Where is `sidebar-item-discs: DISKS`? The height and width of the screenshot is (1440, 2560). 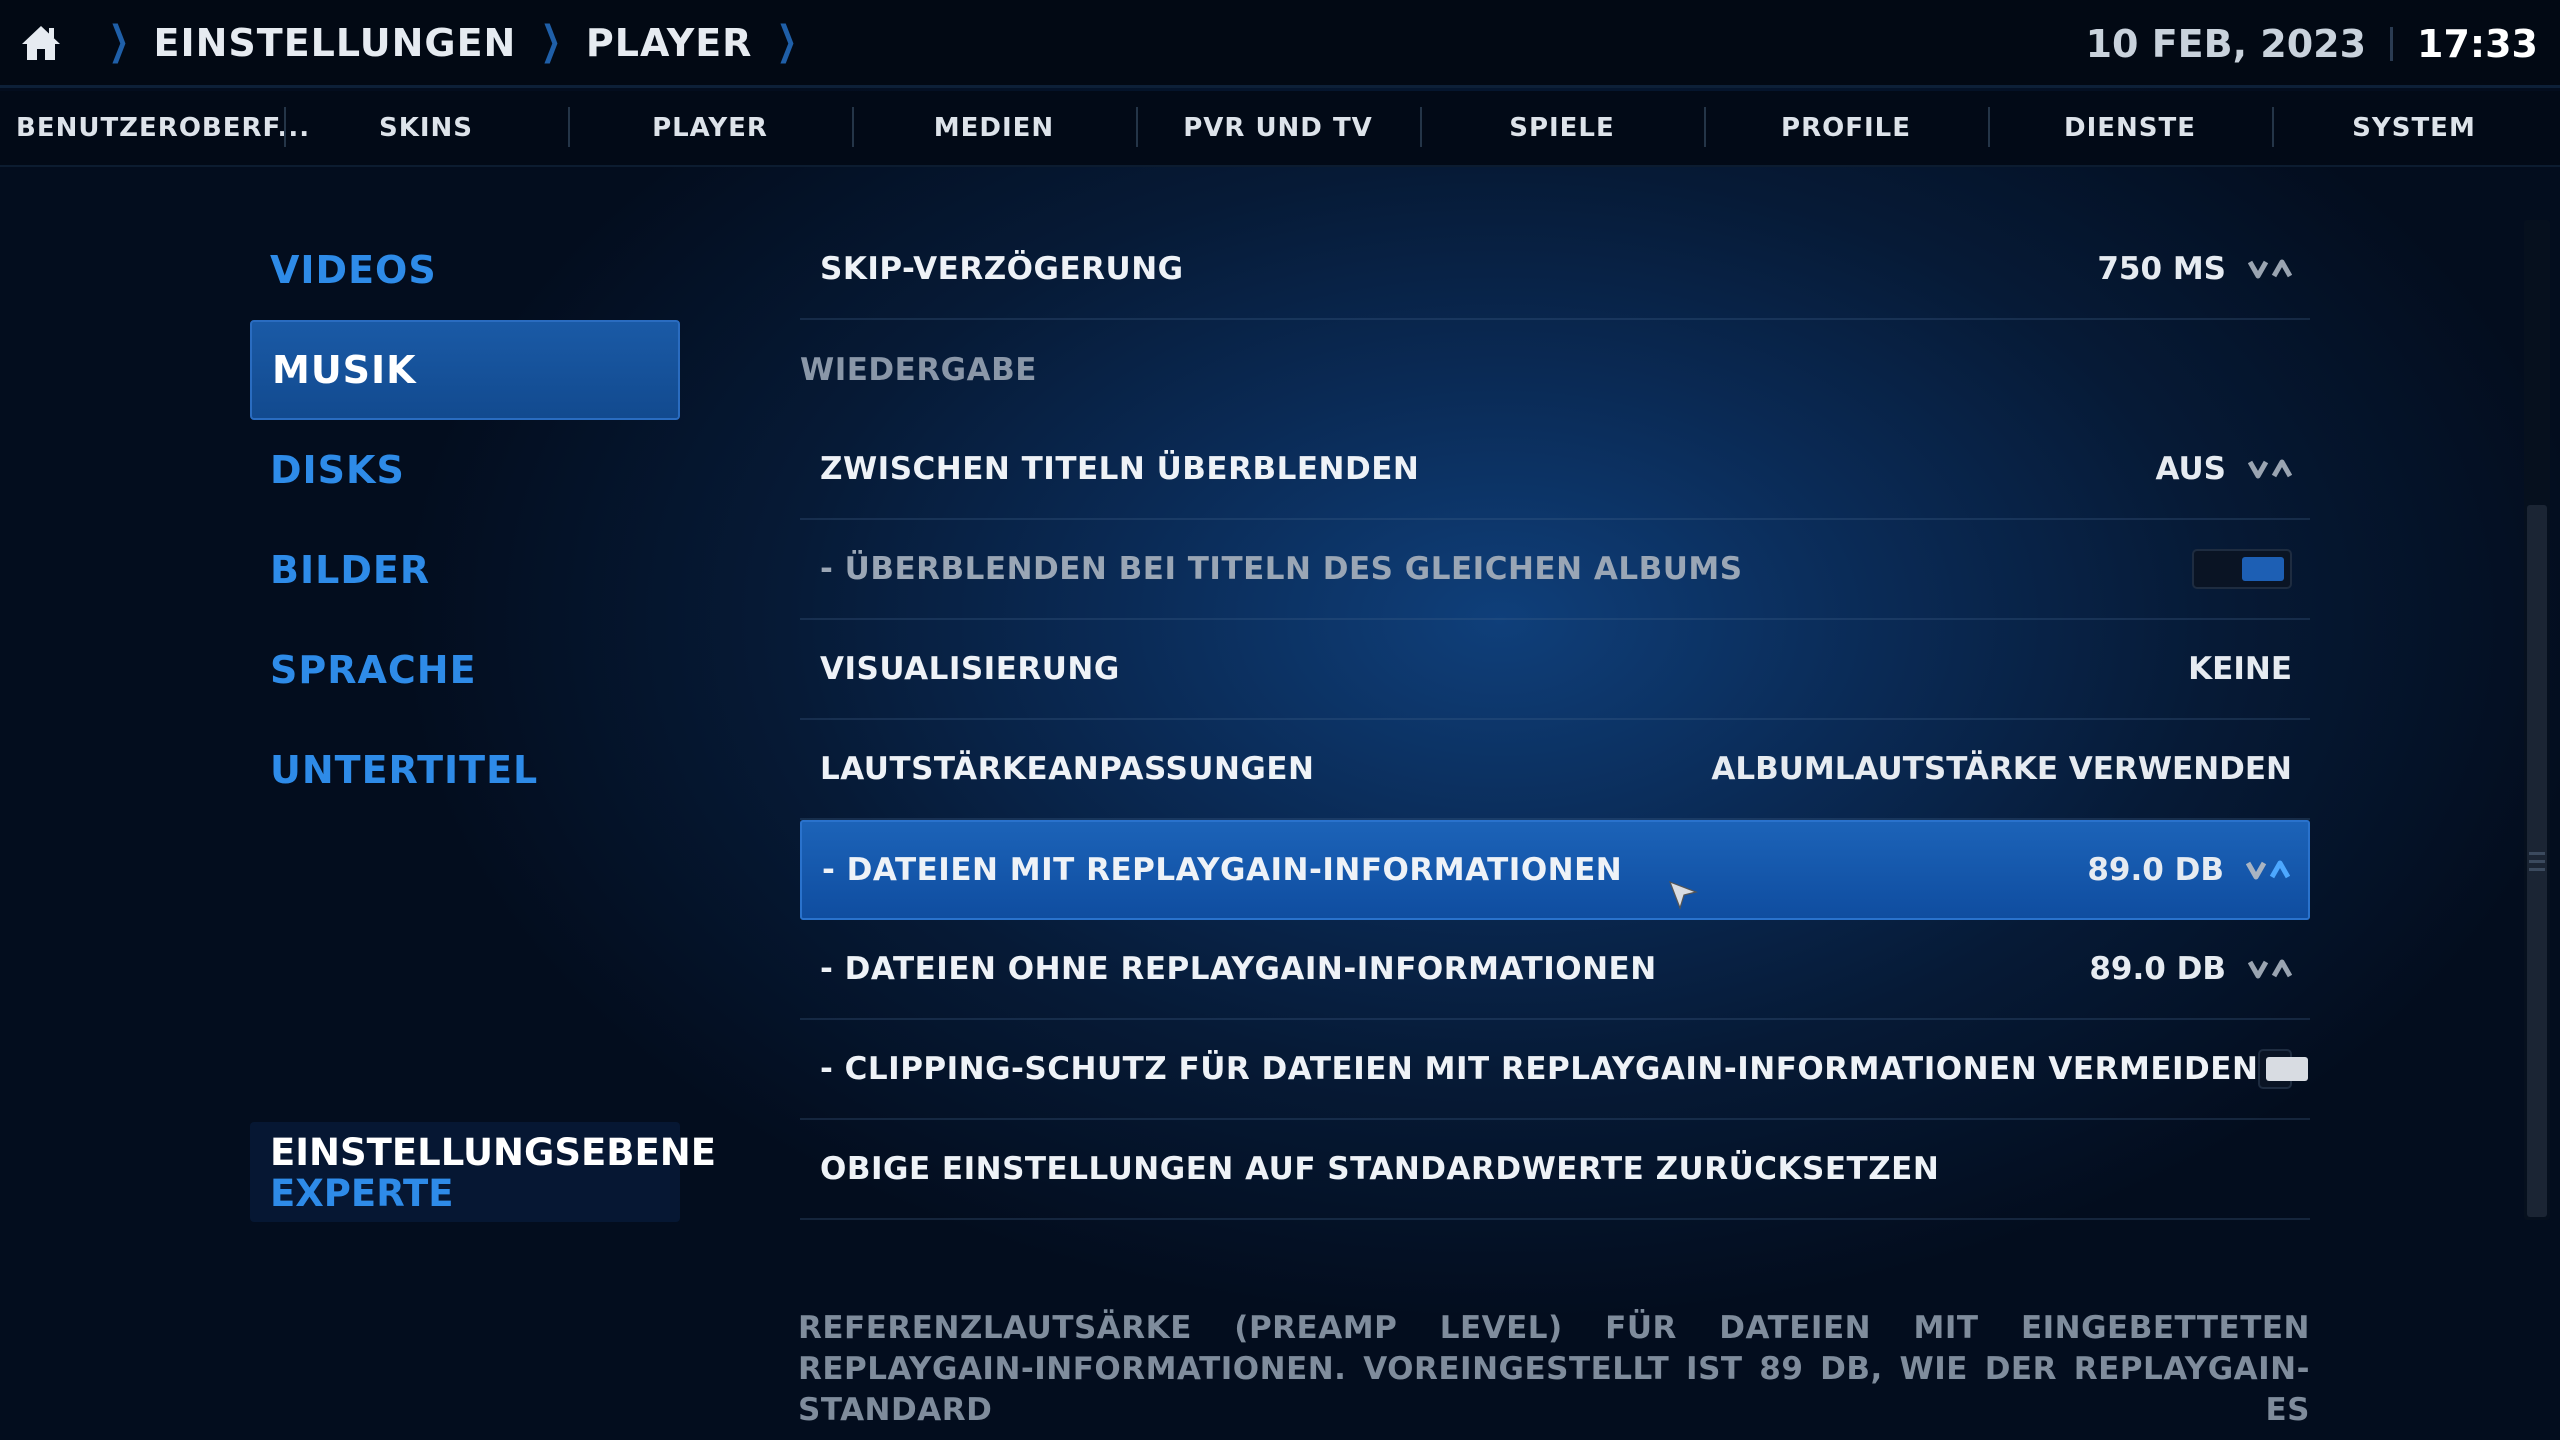
sidebar-item-discs: DISKS is located at coordinates (465, 470).